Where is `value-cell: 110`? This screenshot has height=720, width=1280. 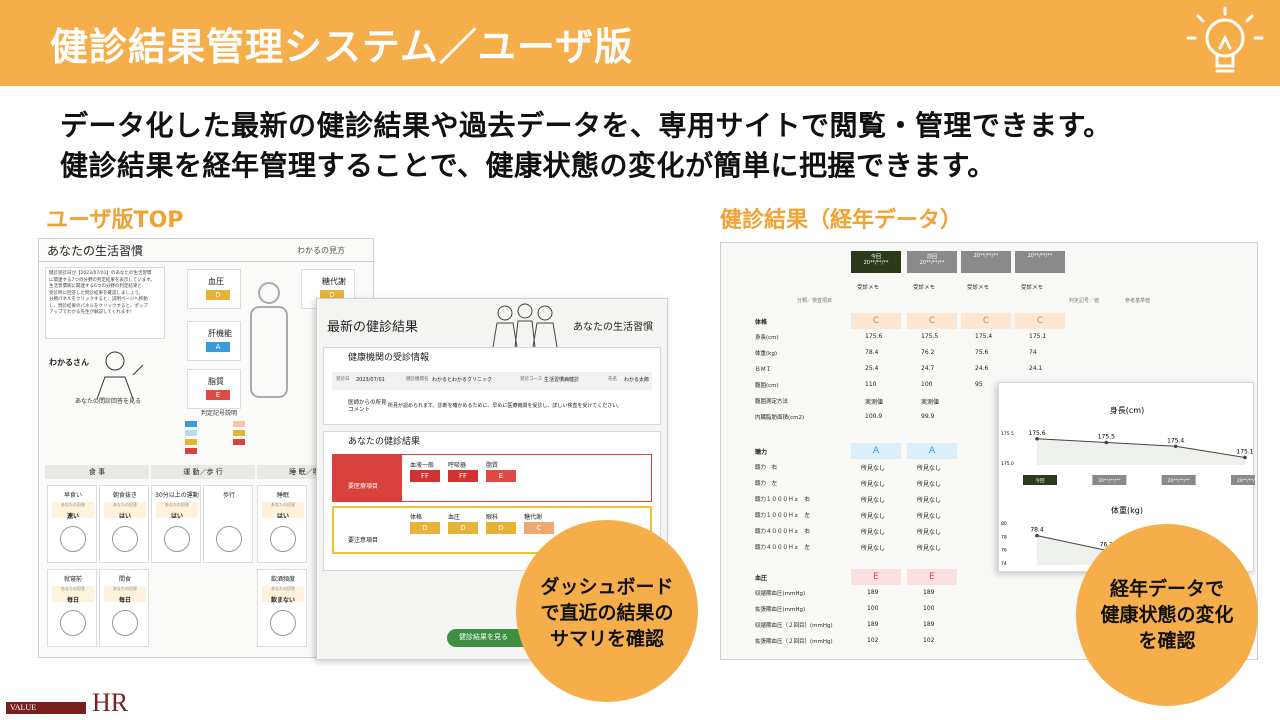 value-cell: 110 is located at coordinates (871, 384).